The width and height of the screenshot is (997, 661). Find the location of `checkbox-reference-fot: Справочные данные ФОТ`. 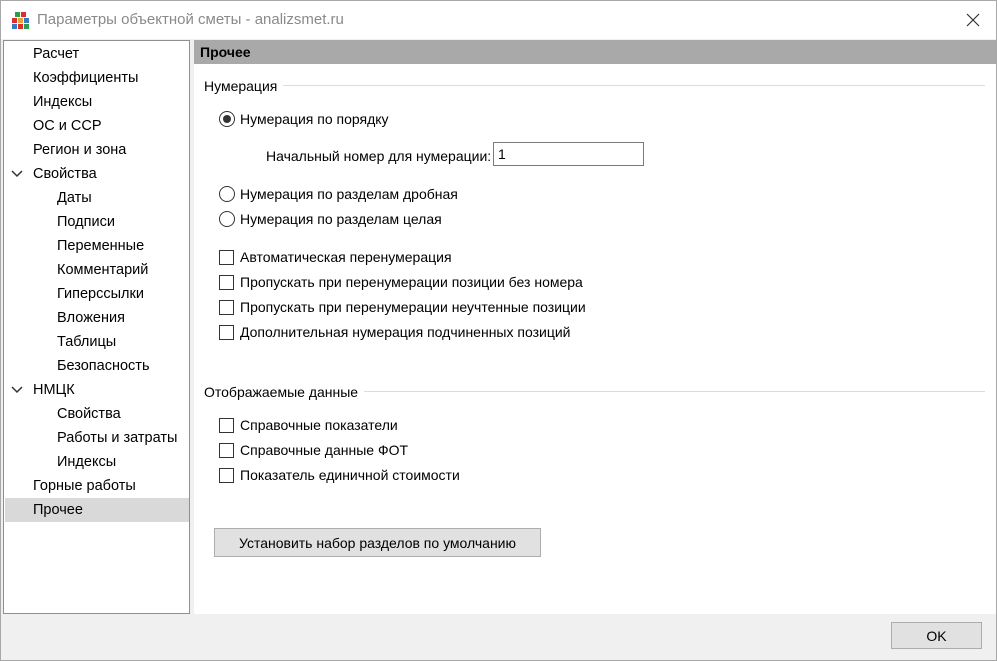

checkbox-reference-fot: Справочные данные ФОТ is located at coordinates (313, 450).